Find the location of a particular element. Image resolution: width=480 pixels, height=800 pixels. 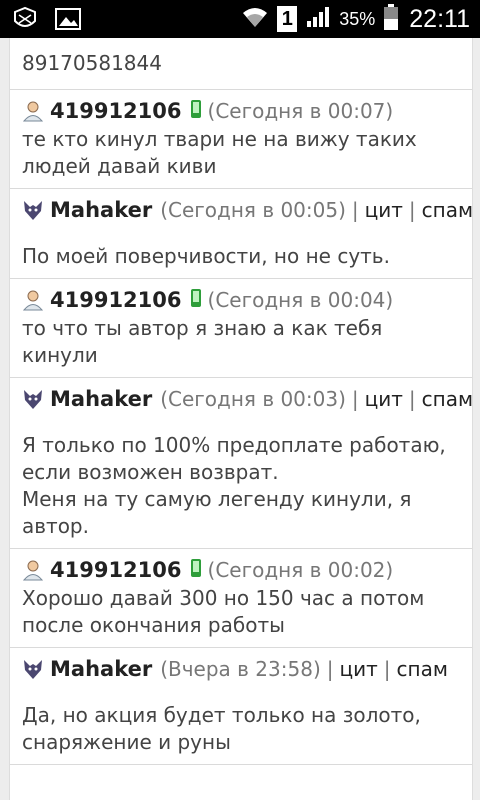

message-fragment: 89170581844 is located at coordinates (241, 64).